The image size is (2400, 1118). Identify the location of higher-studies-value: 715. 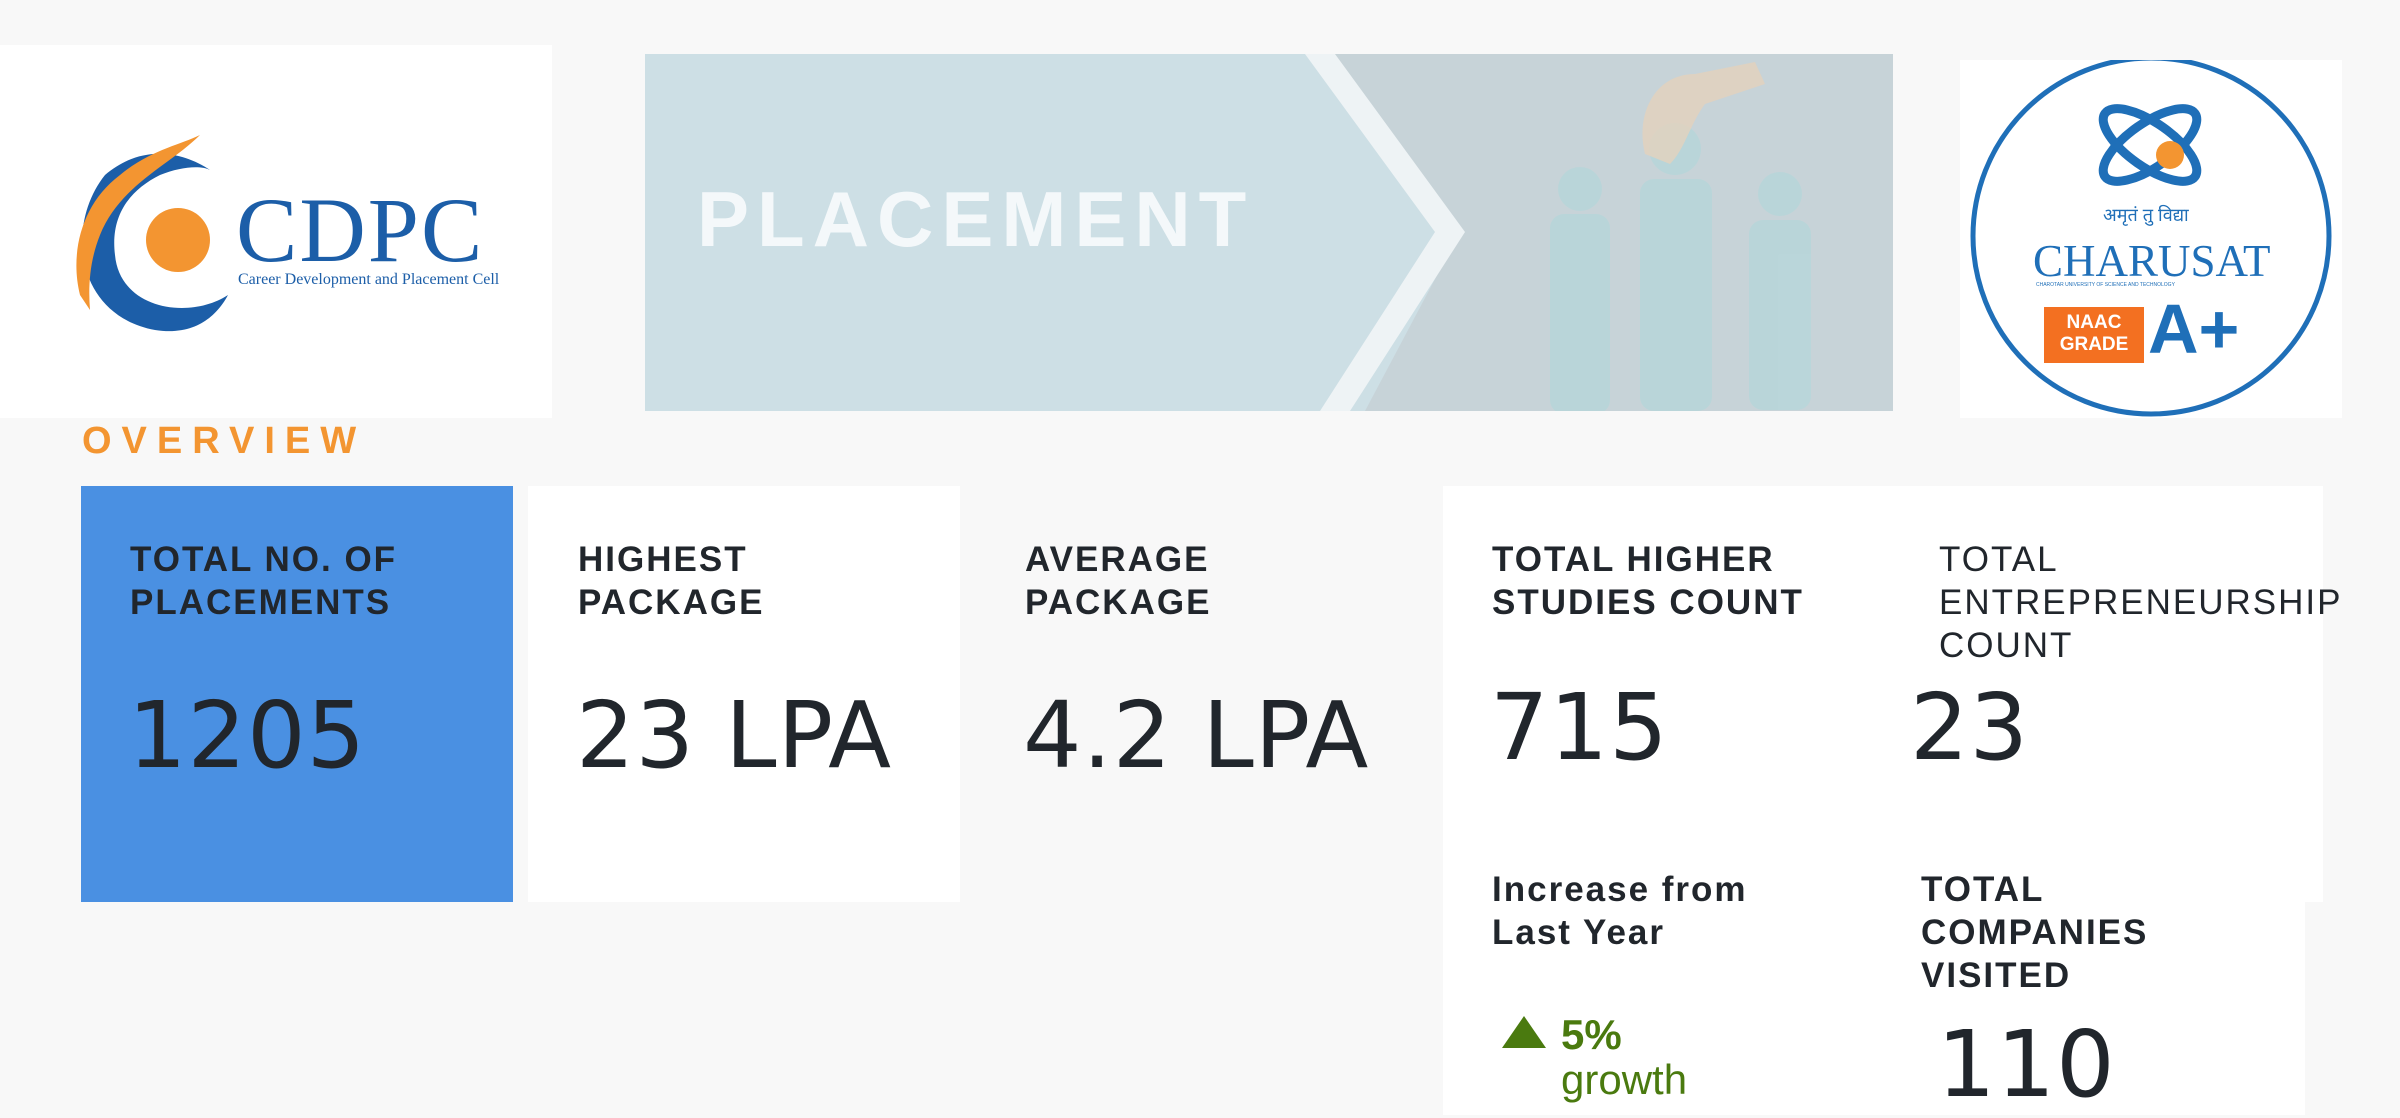
(1579, 727).